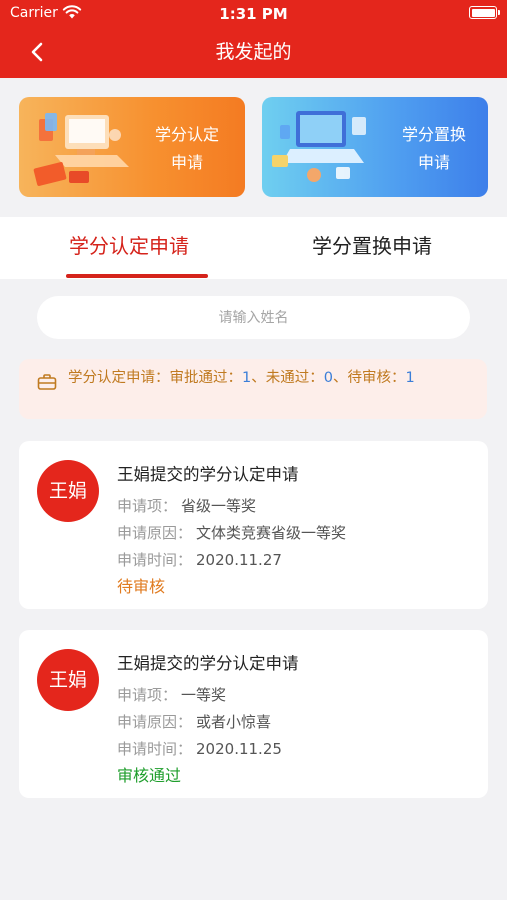 The image size is (507, 900). Describe the element at coordinates (287, 378) in the screenshot. I see `summary-mid: 、未通过：` at that location.